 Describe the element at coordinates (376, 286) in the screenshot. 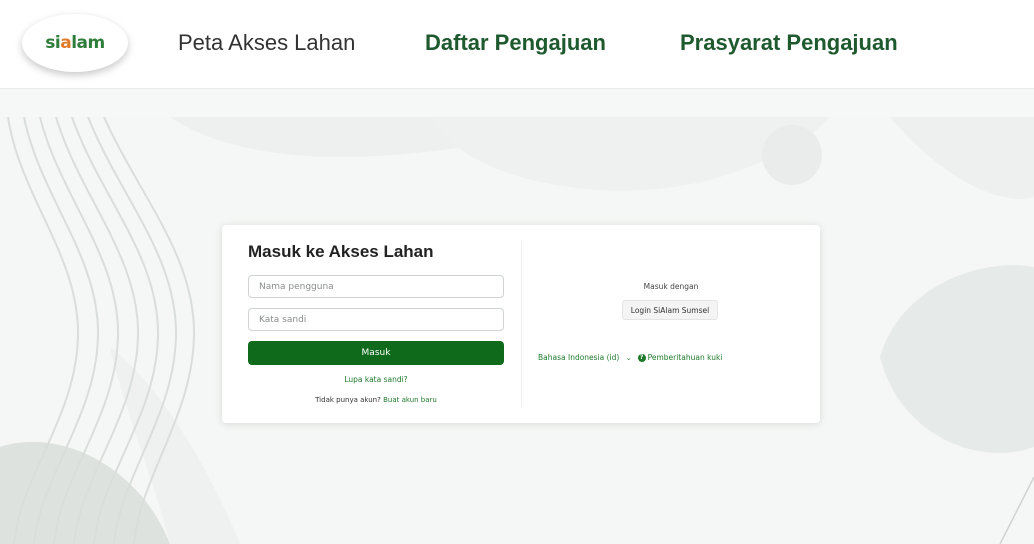

I see `username-input` at that location.